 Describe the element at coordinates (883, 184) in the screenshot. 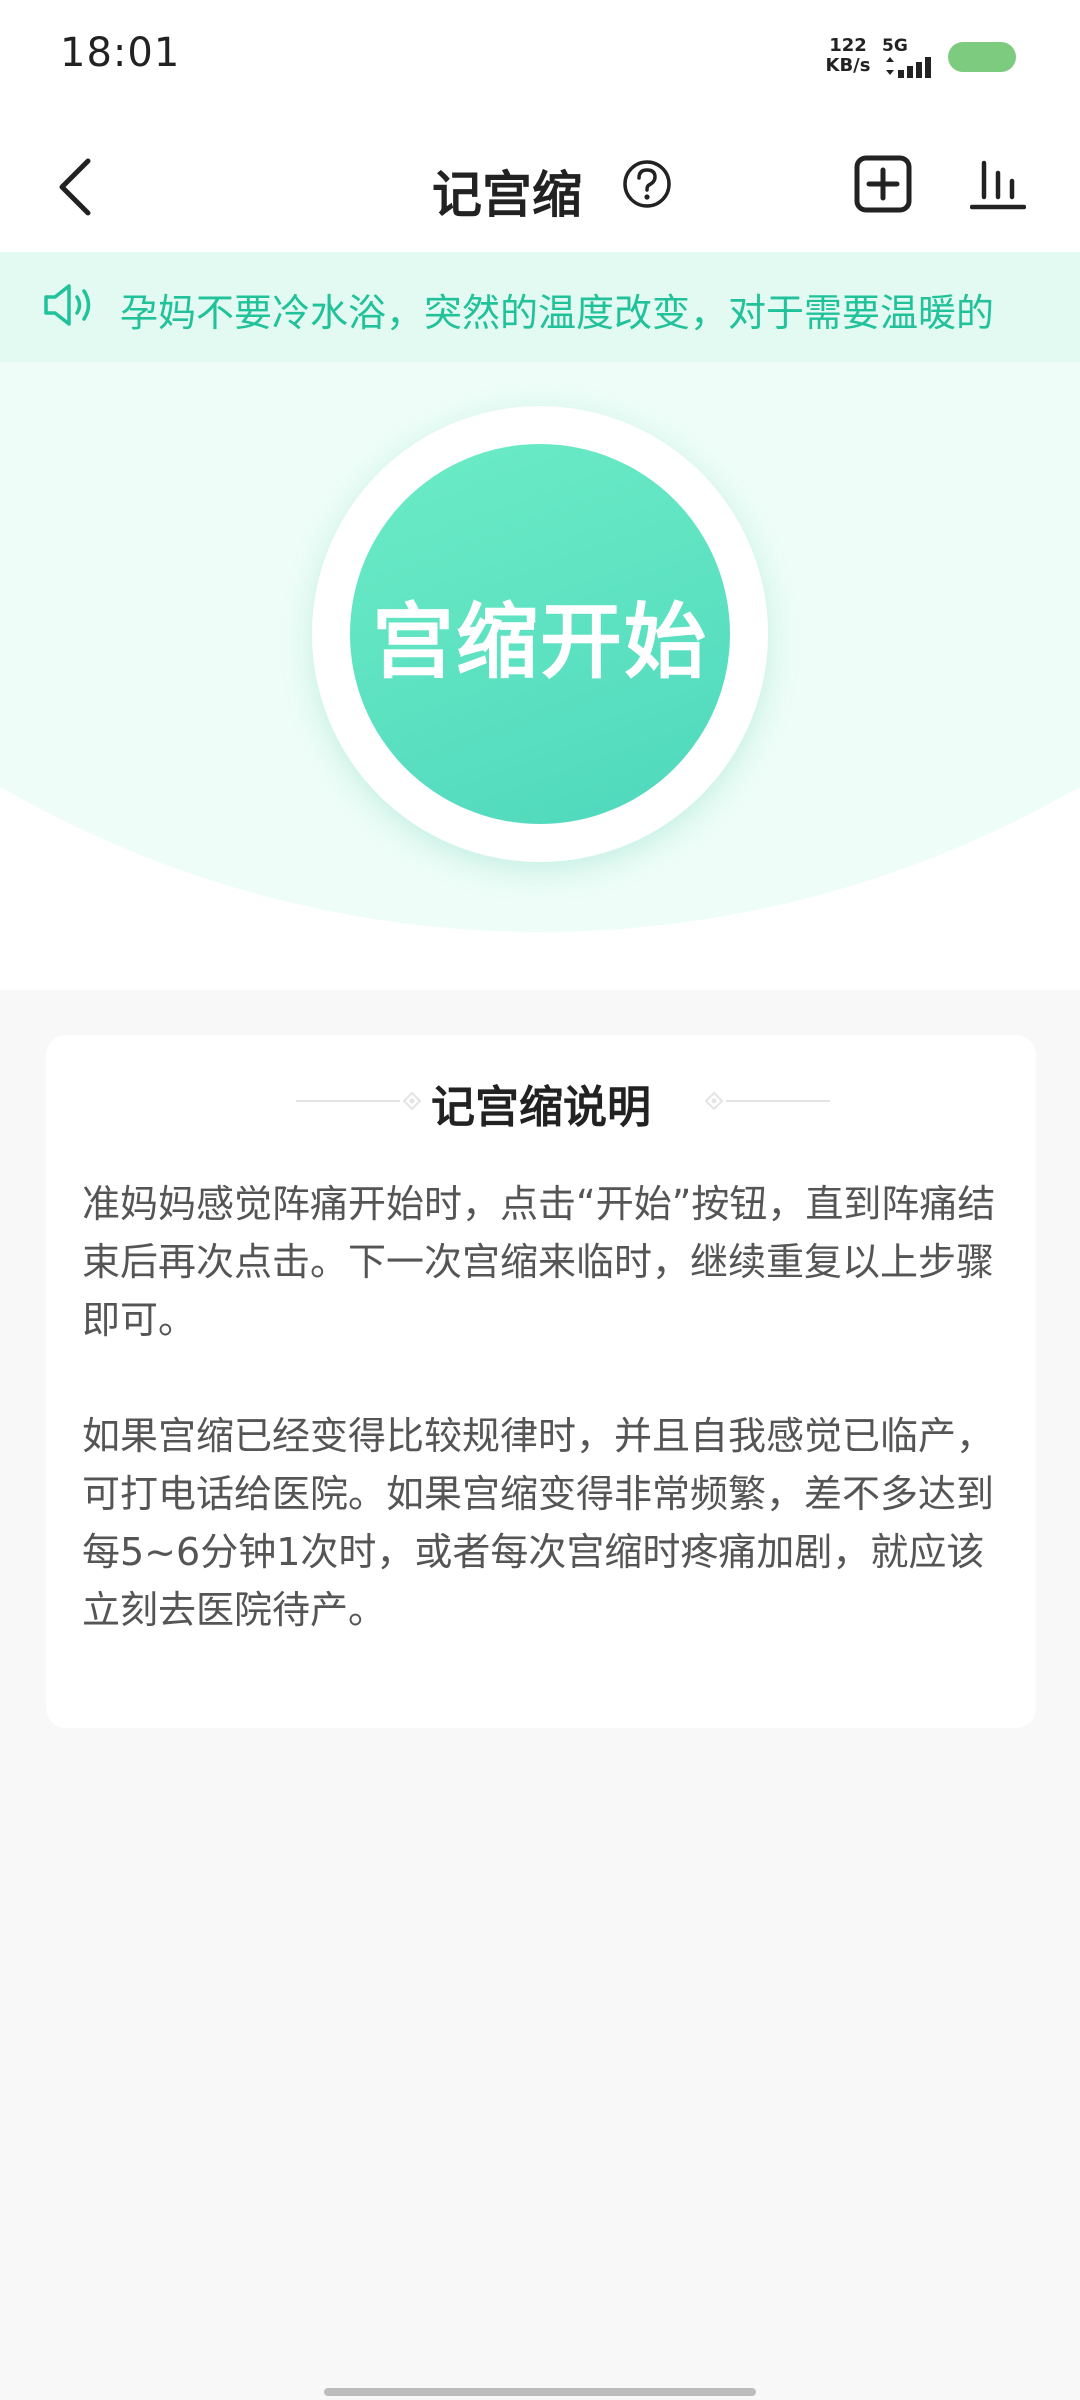

I see `add-icon` at that location.